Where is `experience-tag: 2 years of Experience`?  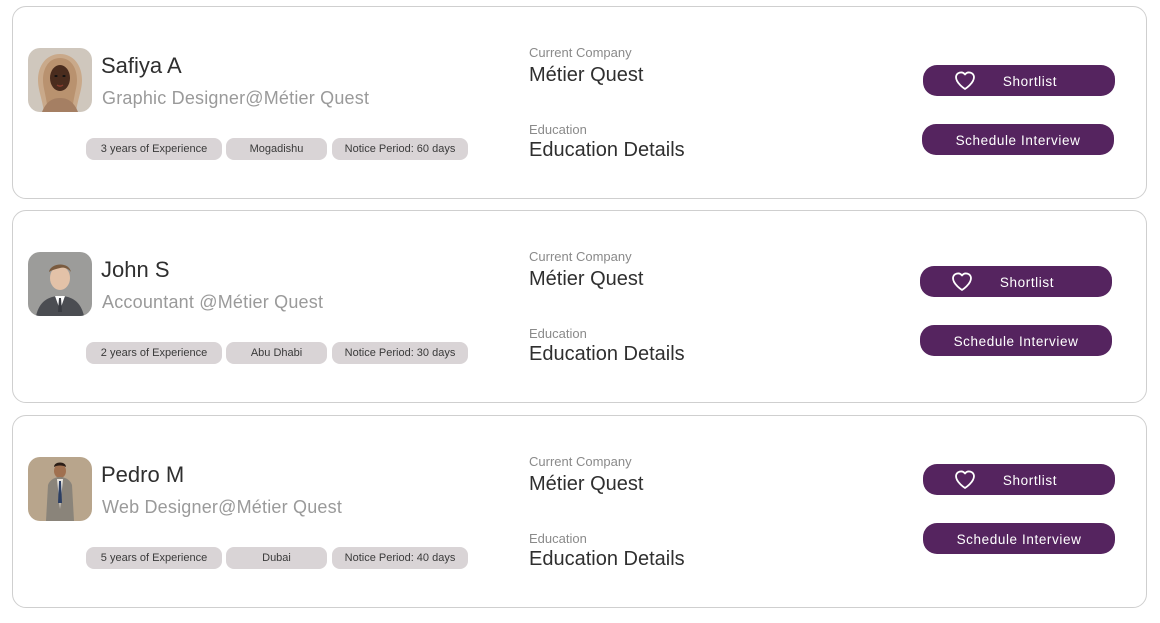 experience-tag: 2 years of Experience is located at coordinates (154, 353).